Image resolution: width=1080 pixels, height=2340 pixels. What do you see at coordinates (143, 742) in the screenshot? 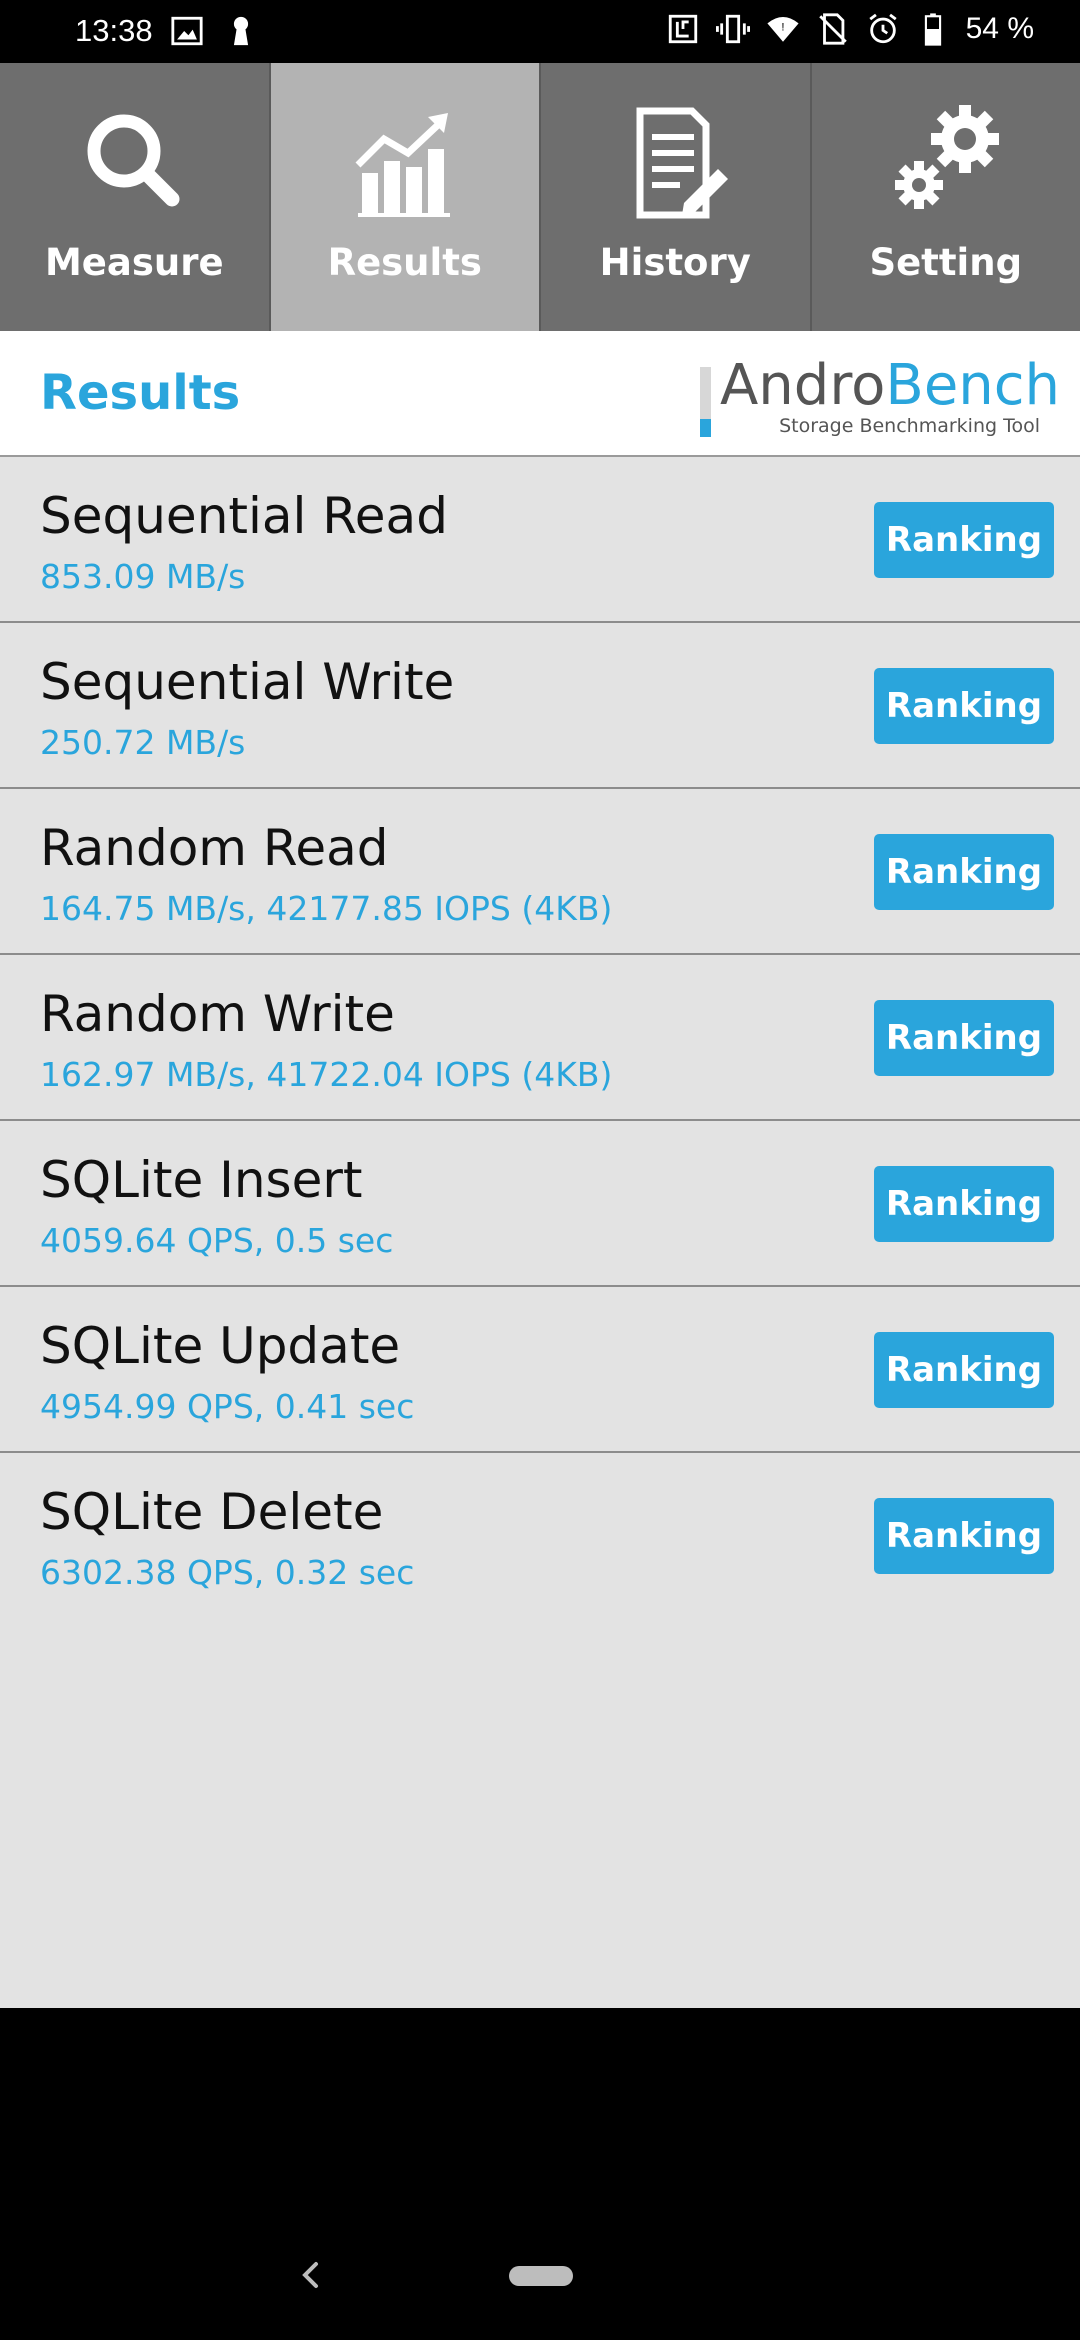
I see `result-value: 250.72 MB/s` at bounding box center [143, 742].